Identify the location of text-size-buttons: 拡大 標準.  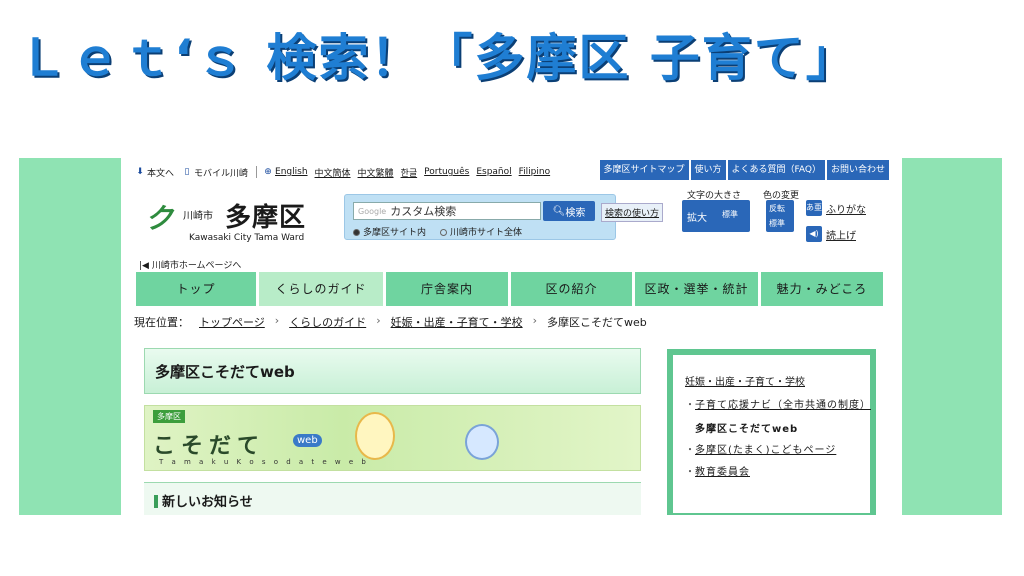
(716, 216).